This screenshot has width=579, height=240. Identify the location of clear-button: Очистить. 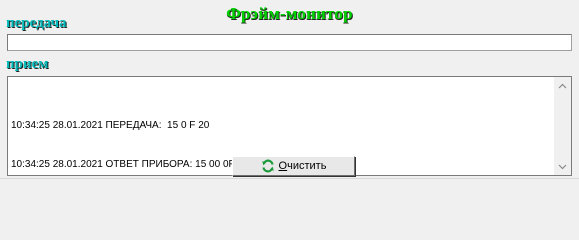
(293, 166).